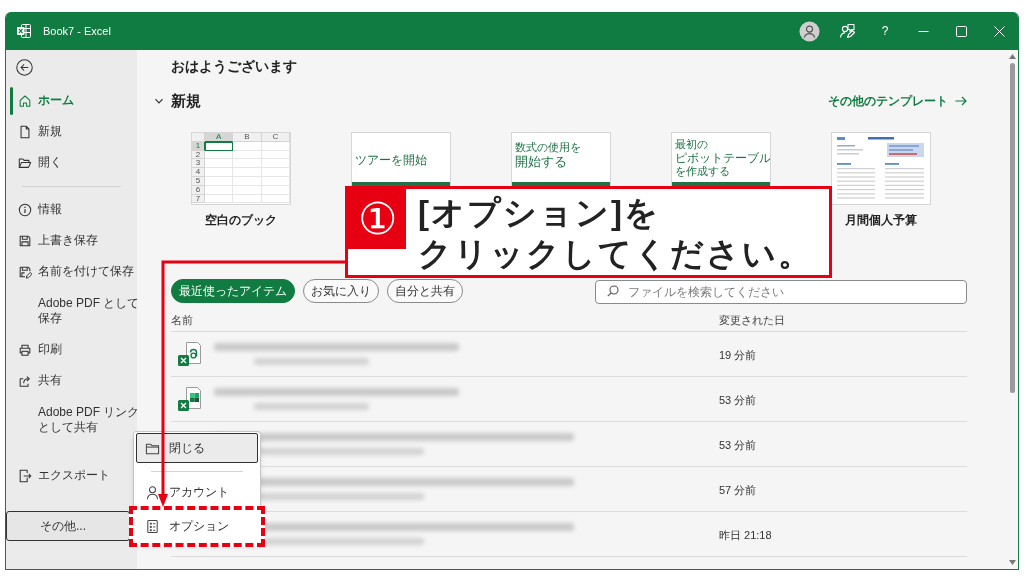 The height and width of the screenshot is (576, 1024). I want to click on template-name: 月間個人予算, so click(881, 220).